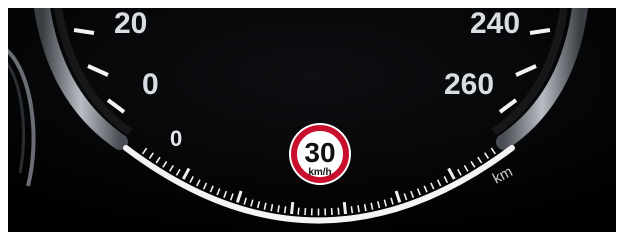  What do you see at coordinates (469, 84) in the screenshot?
I see `speed-label-260: 260` at bounding box center [469, 84].